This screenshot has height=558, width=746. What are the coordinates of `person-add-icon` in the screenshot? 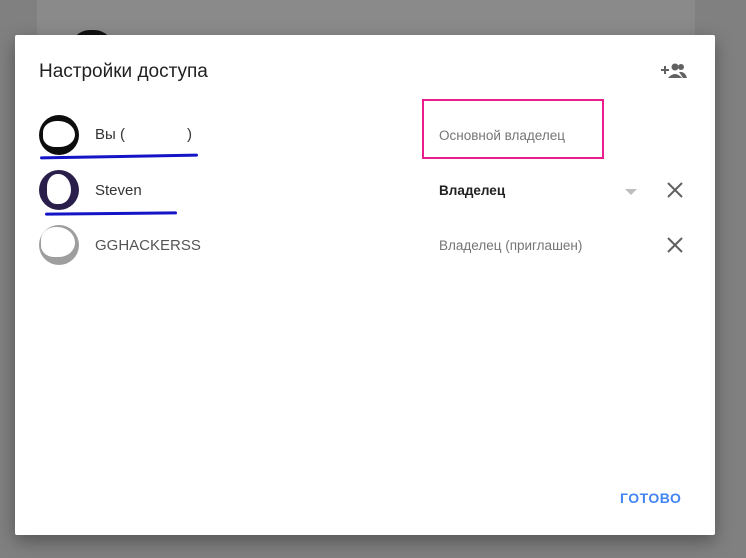 It's located at (674, 71).